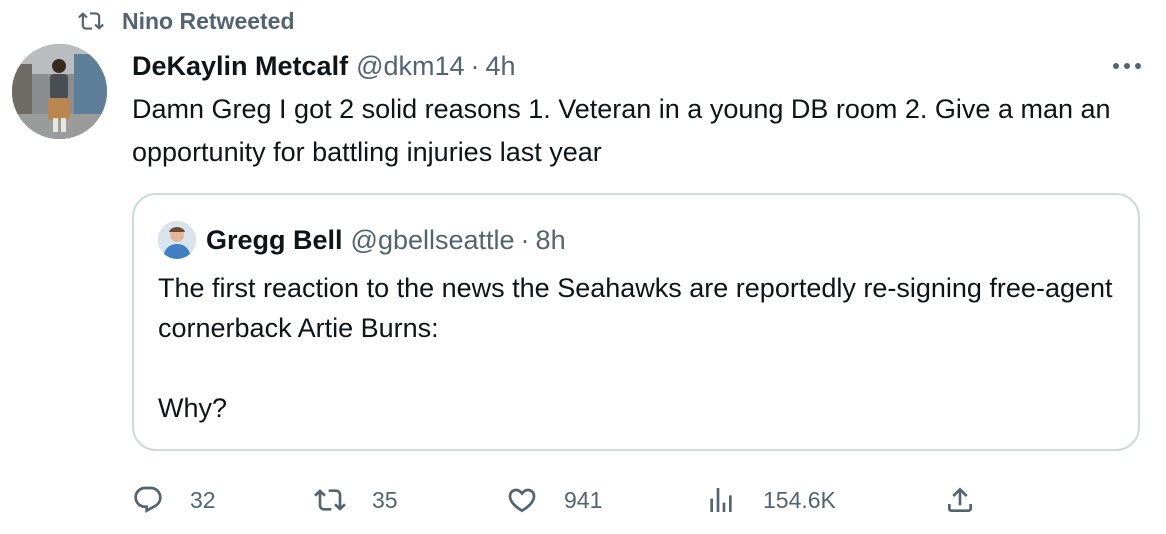 The height and width of the screenshot is (534, 1166). What do you see at coordinates (59, 91) in the screenshot?
I see `author-avatar` at bounding box center [59, 91].